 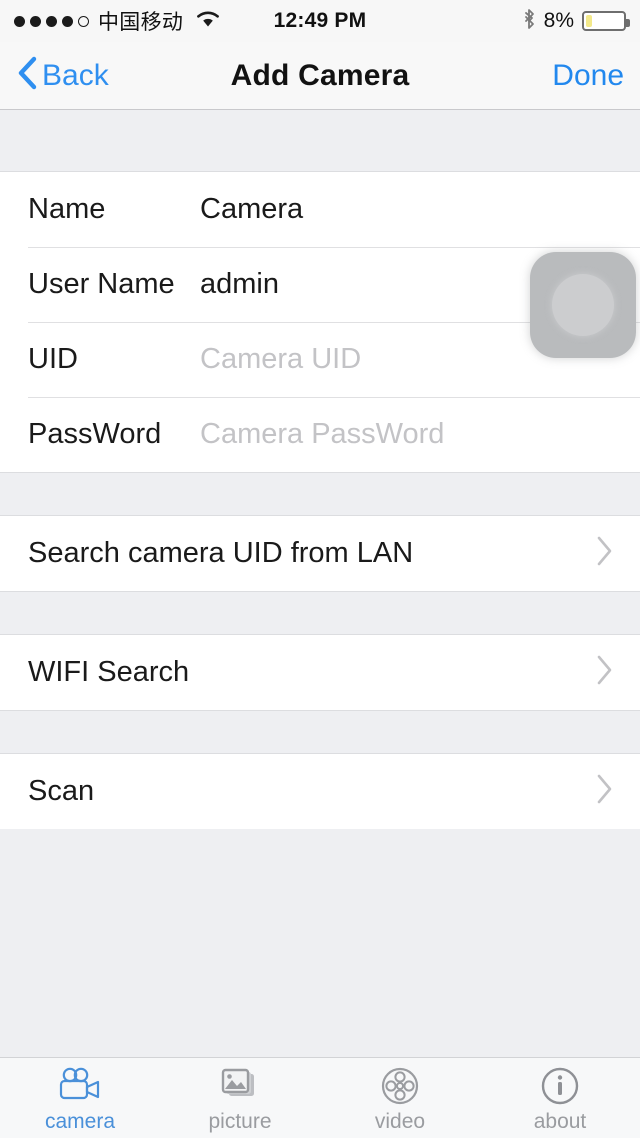 What do you see at coordinates (239, 284) in the screenshot?
I see `user-name-input: admin` at bounding box center [239, 284].